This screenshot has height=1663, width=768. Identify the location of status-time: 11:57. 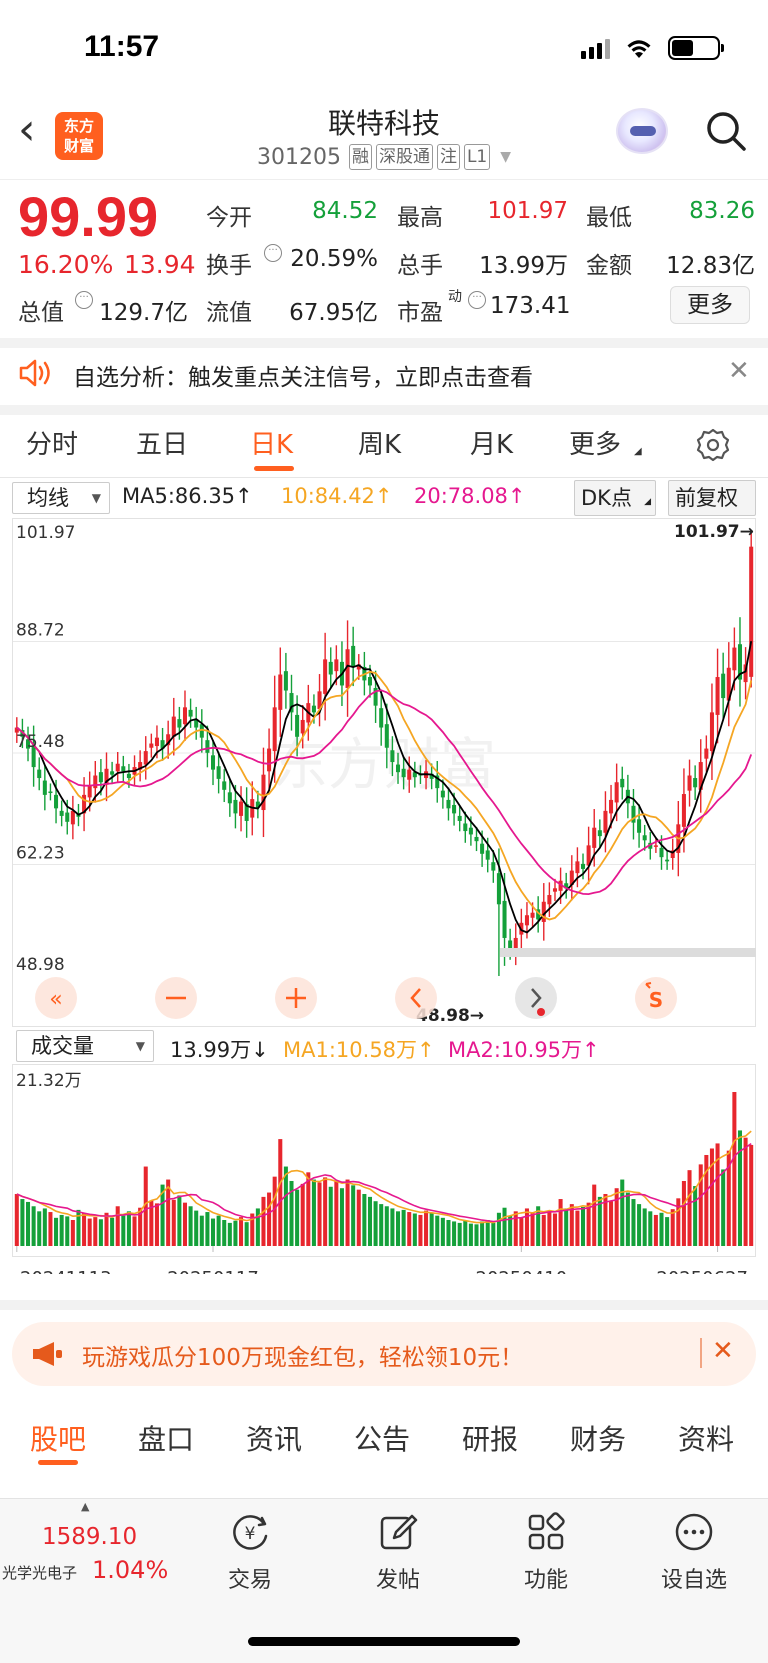
(122, 46).